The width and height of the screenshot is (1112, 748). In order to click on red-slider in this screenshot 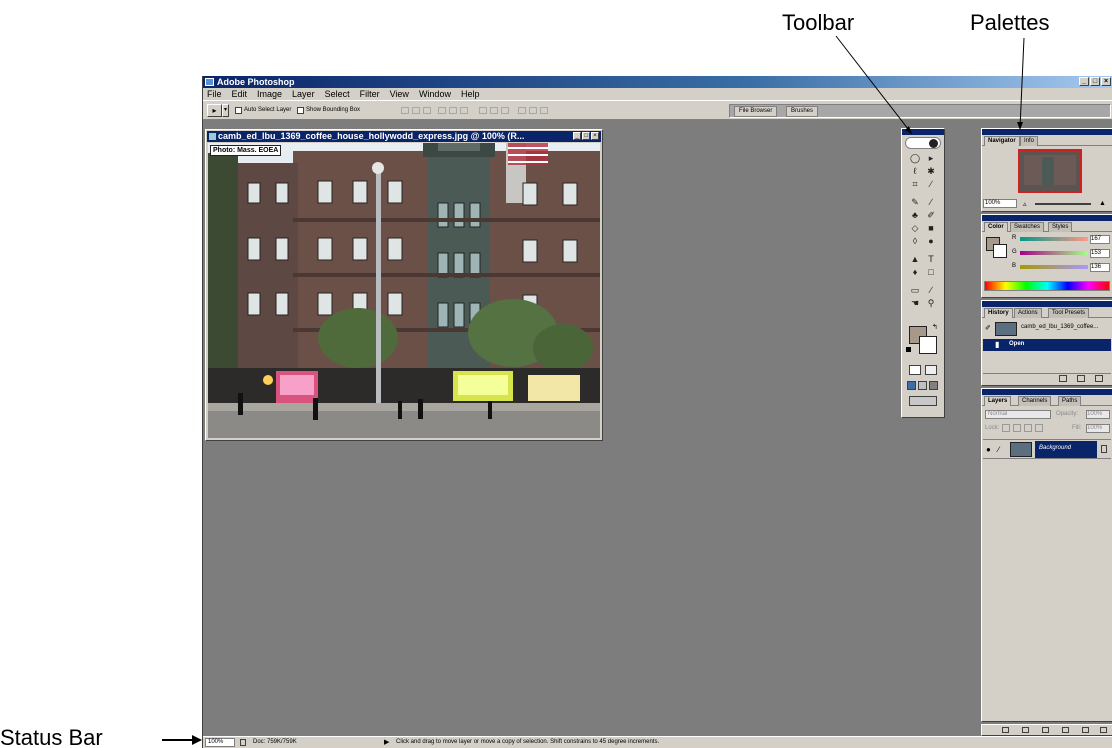, I will do `click(1054, 239)`.